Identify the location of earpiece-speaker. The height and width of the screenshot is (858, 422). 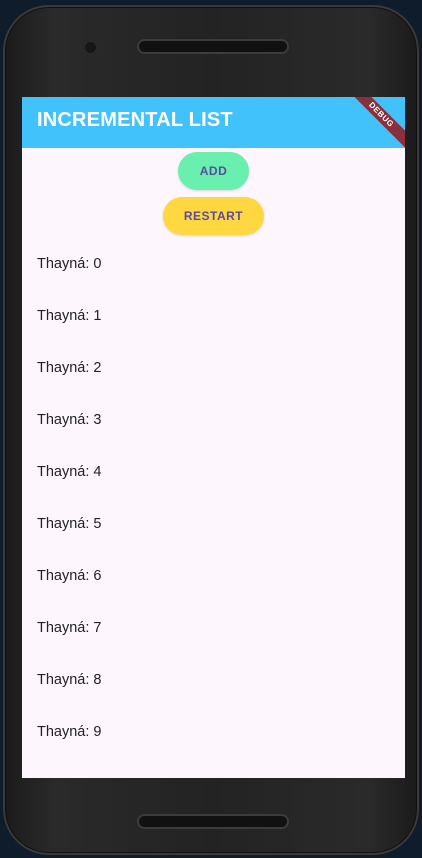
(213, 46).